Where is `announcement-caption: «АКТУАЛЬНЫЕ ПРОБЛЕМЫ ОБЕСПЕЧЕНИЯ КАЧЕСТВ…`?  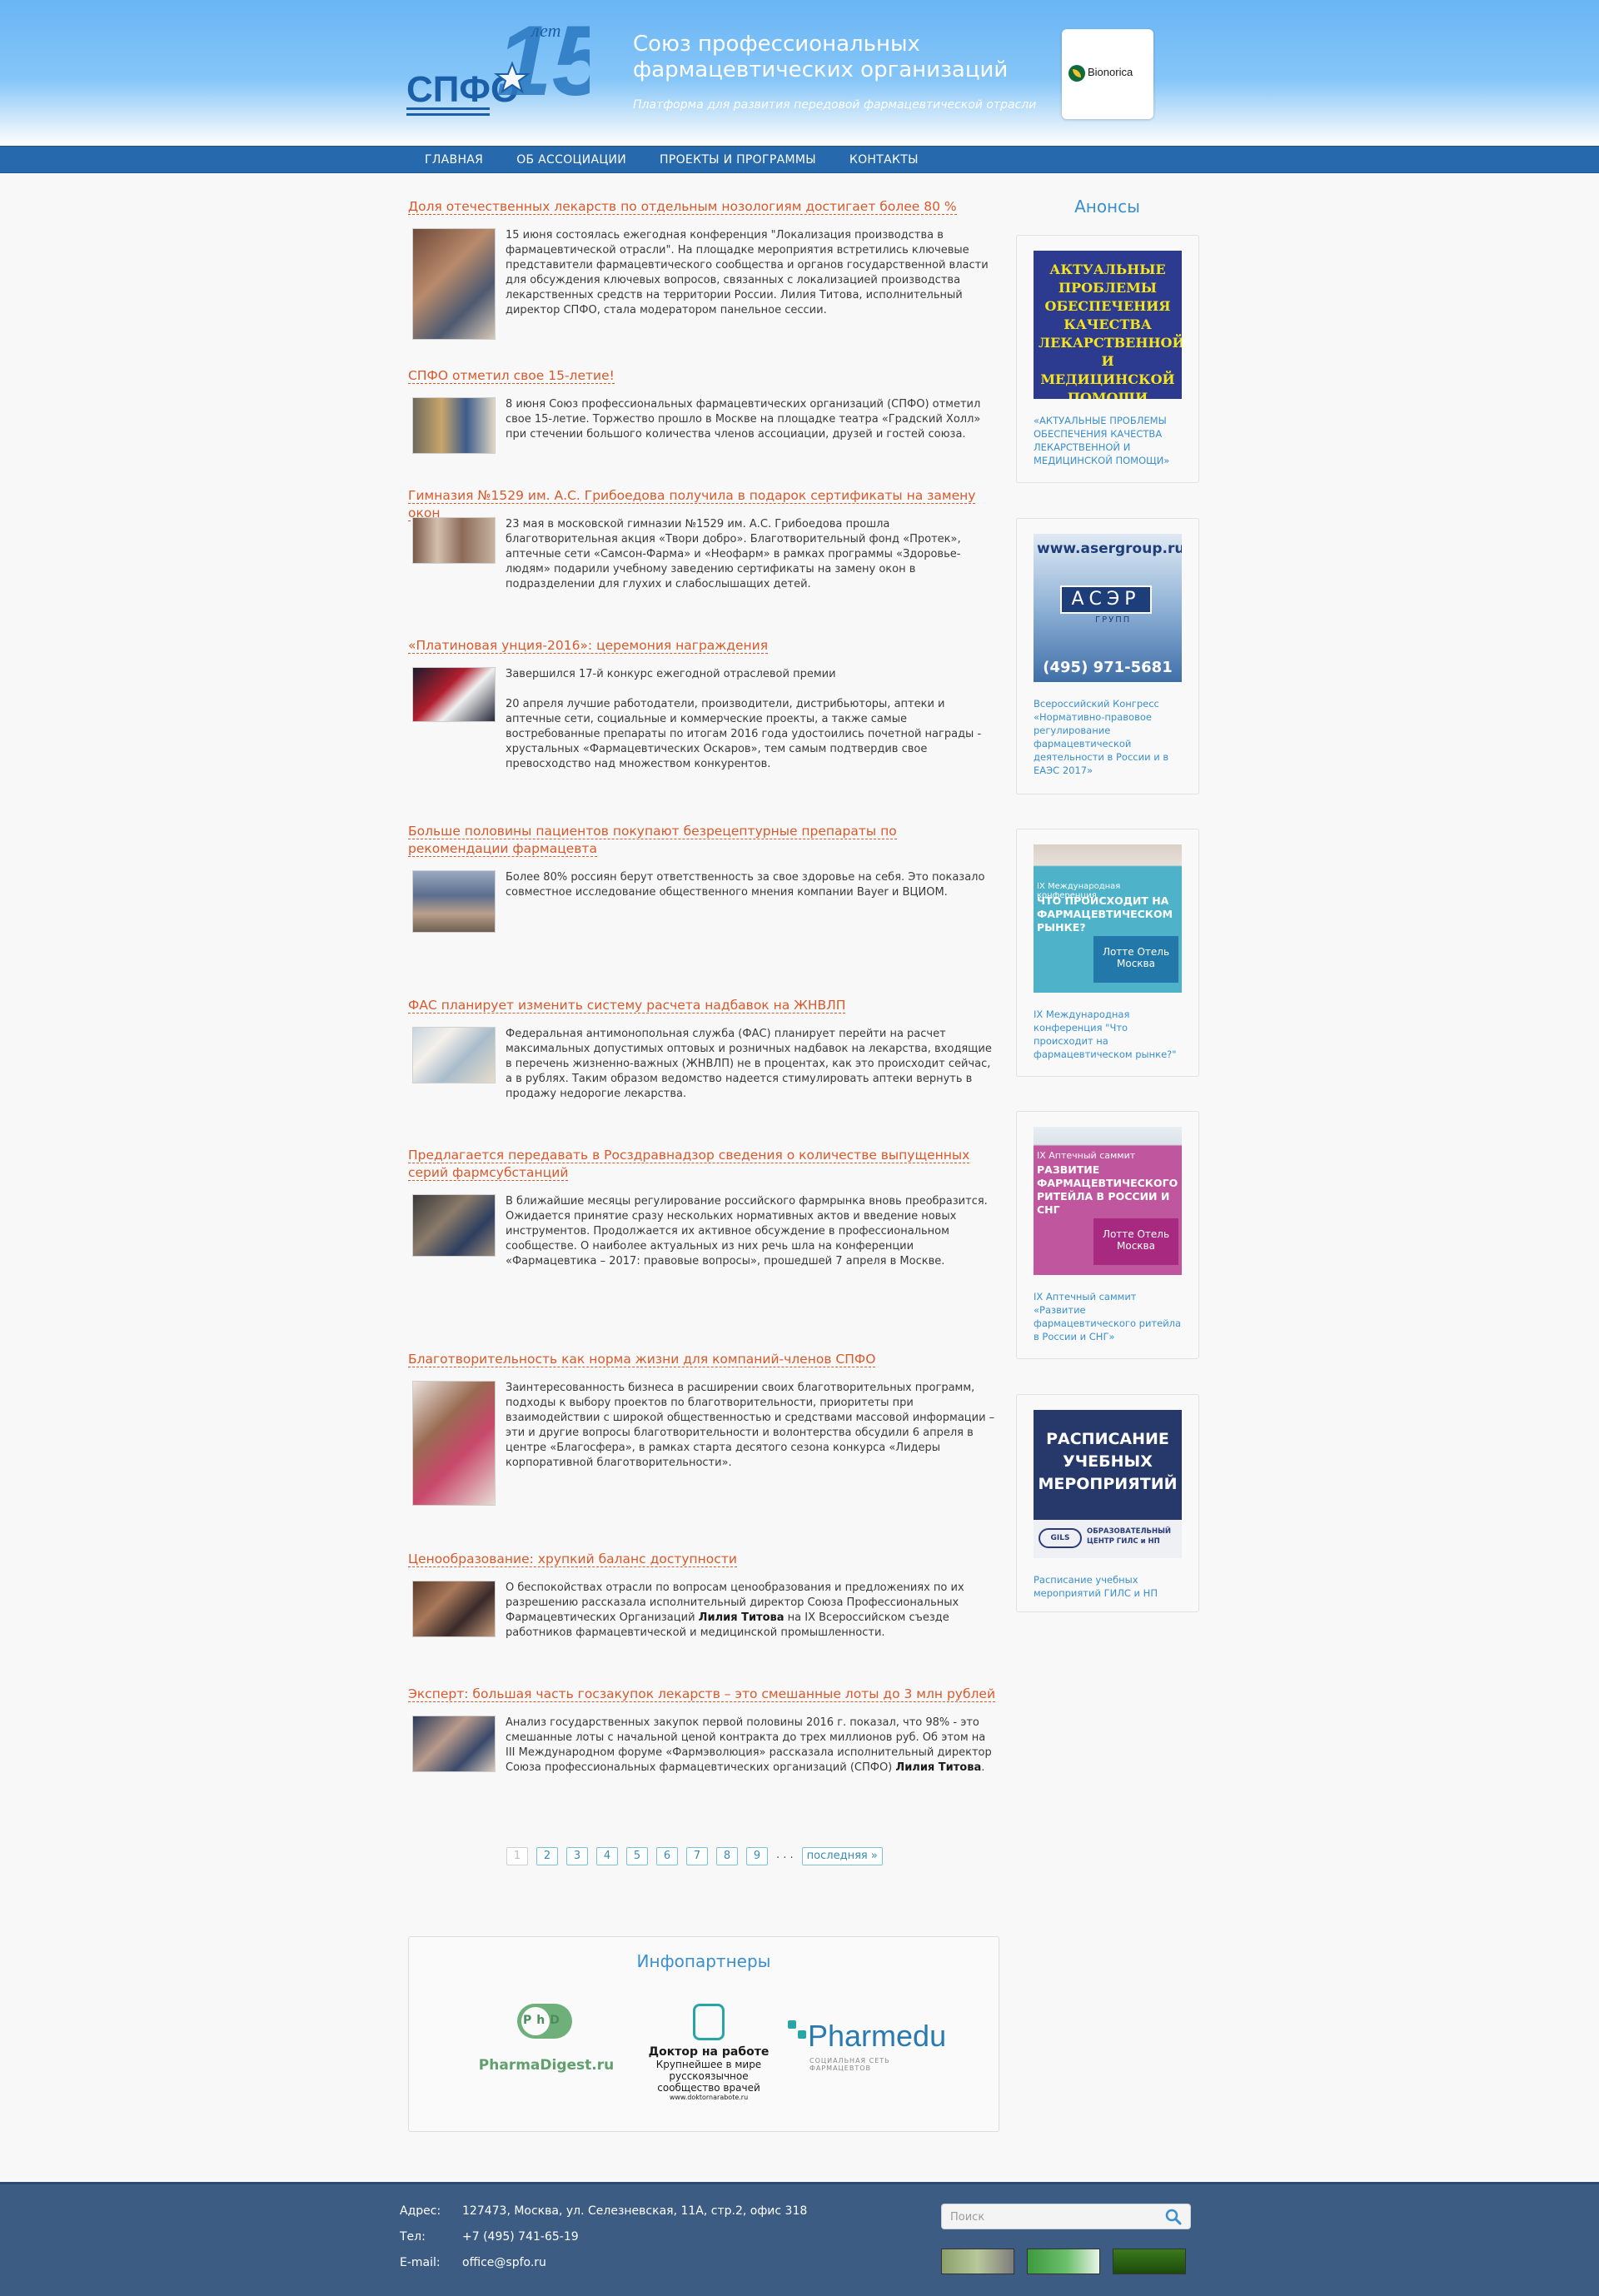
announcement-caption: «АКТУАЛЬНЫЕ ПРОБЛЕМЫ ОБЕСПЕЧЕНИЯ КАЧЕСТВ… is located at coordinates (1108, 441).